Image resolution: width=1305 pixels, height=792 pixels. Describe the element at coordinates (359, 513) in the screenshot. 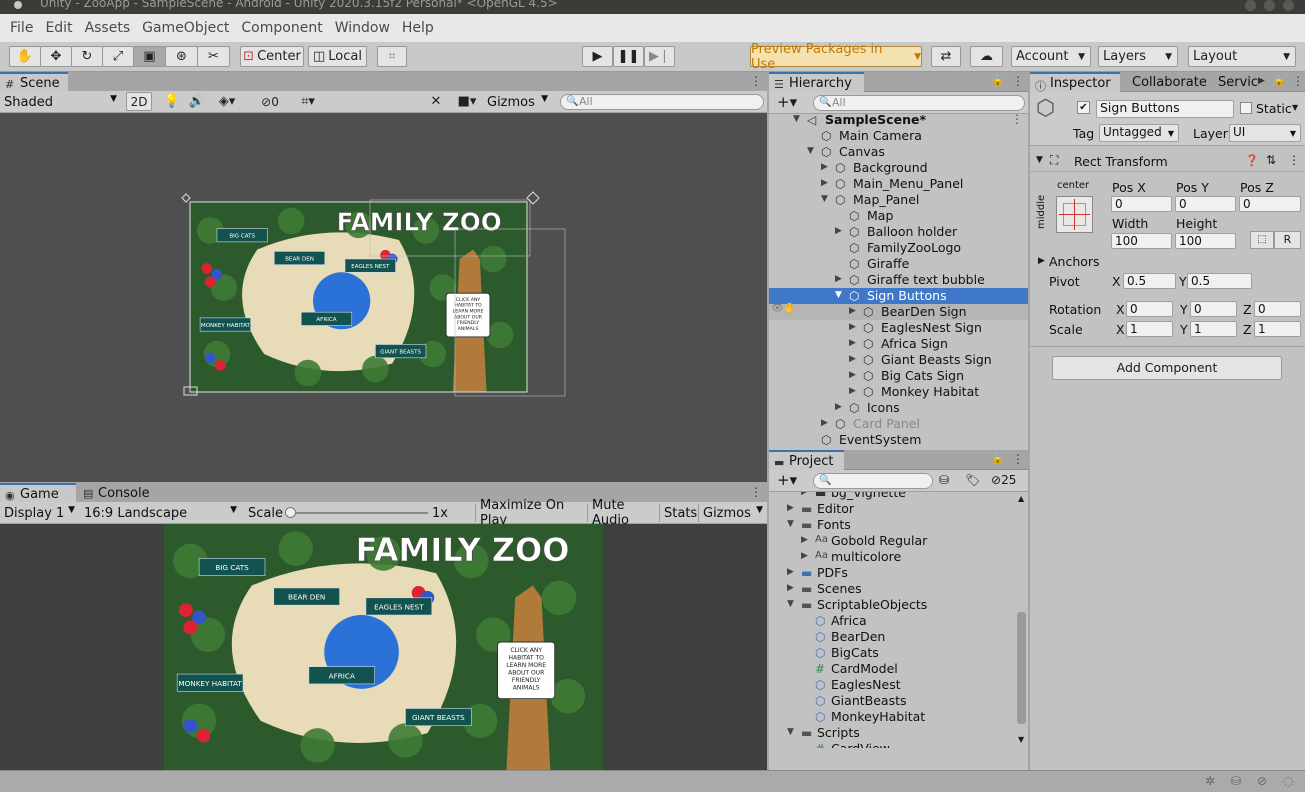

I see `scale-slider` at that location.